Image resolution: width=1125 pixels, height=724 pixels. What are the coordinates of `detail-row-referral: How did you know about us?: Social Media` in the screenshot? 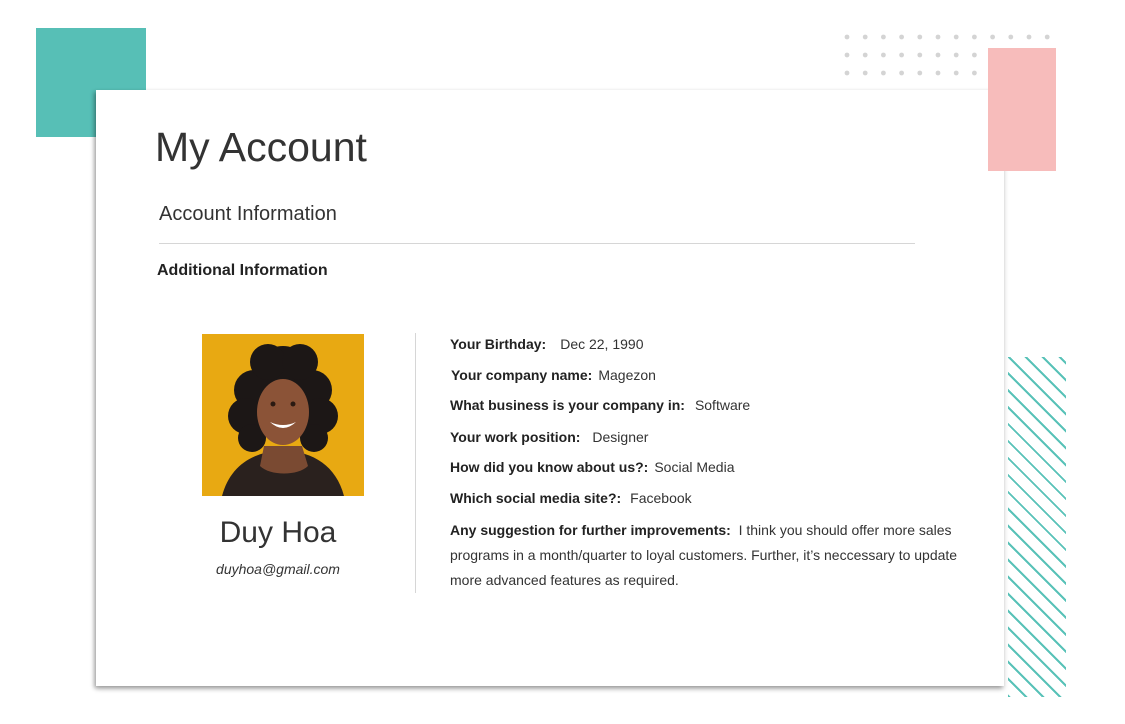 It's located at (592, 467).